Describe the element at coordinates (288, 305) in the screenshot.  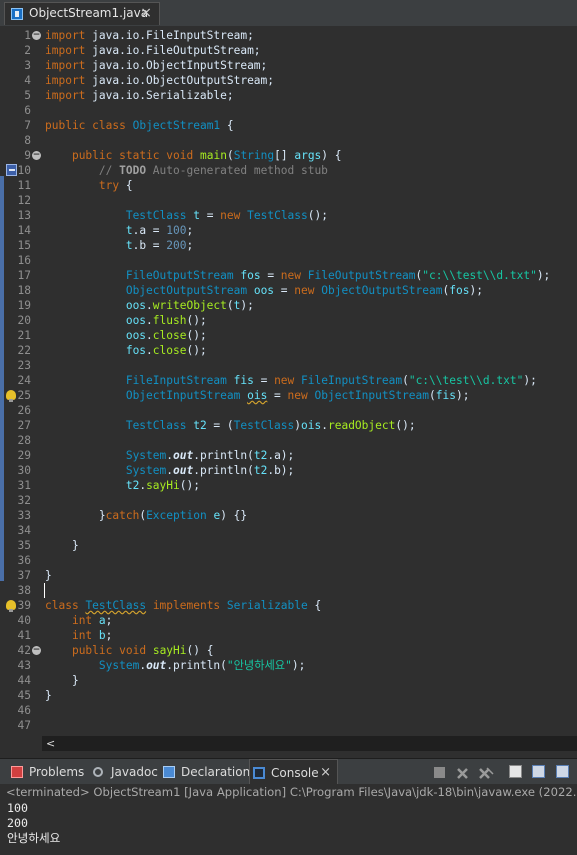
I see `code-line: 19 oos.writeObject(t);` at that location.